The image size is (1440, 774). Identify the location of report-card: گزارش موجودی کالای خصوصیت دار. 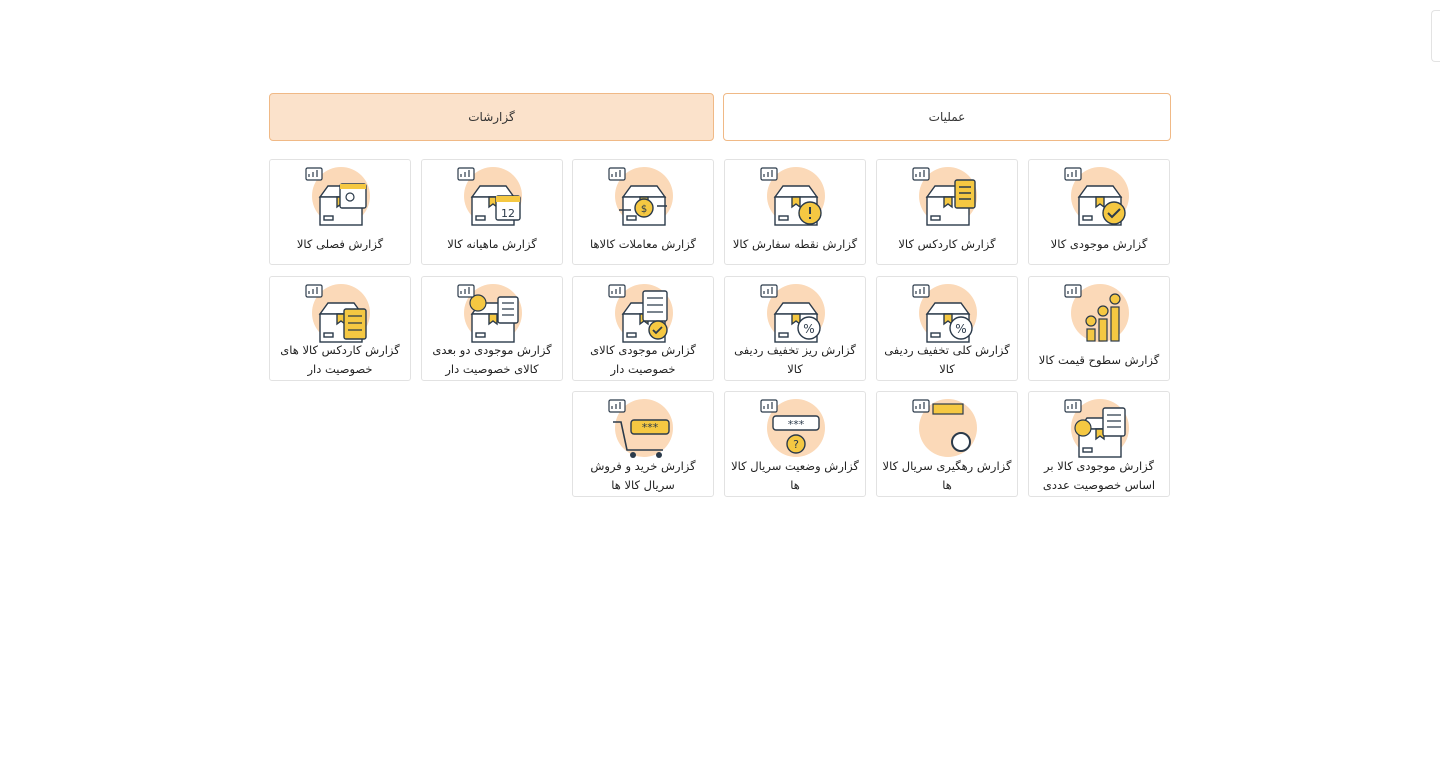
(643, 328).